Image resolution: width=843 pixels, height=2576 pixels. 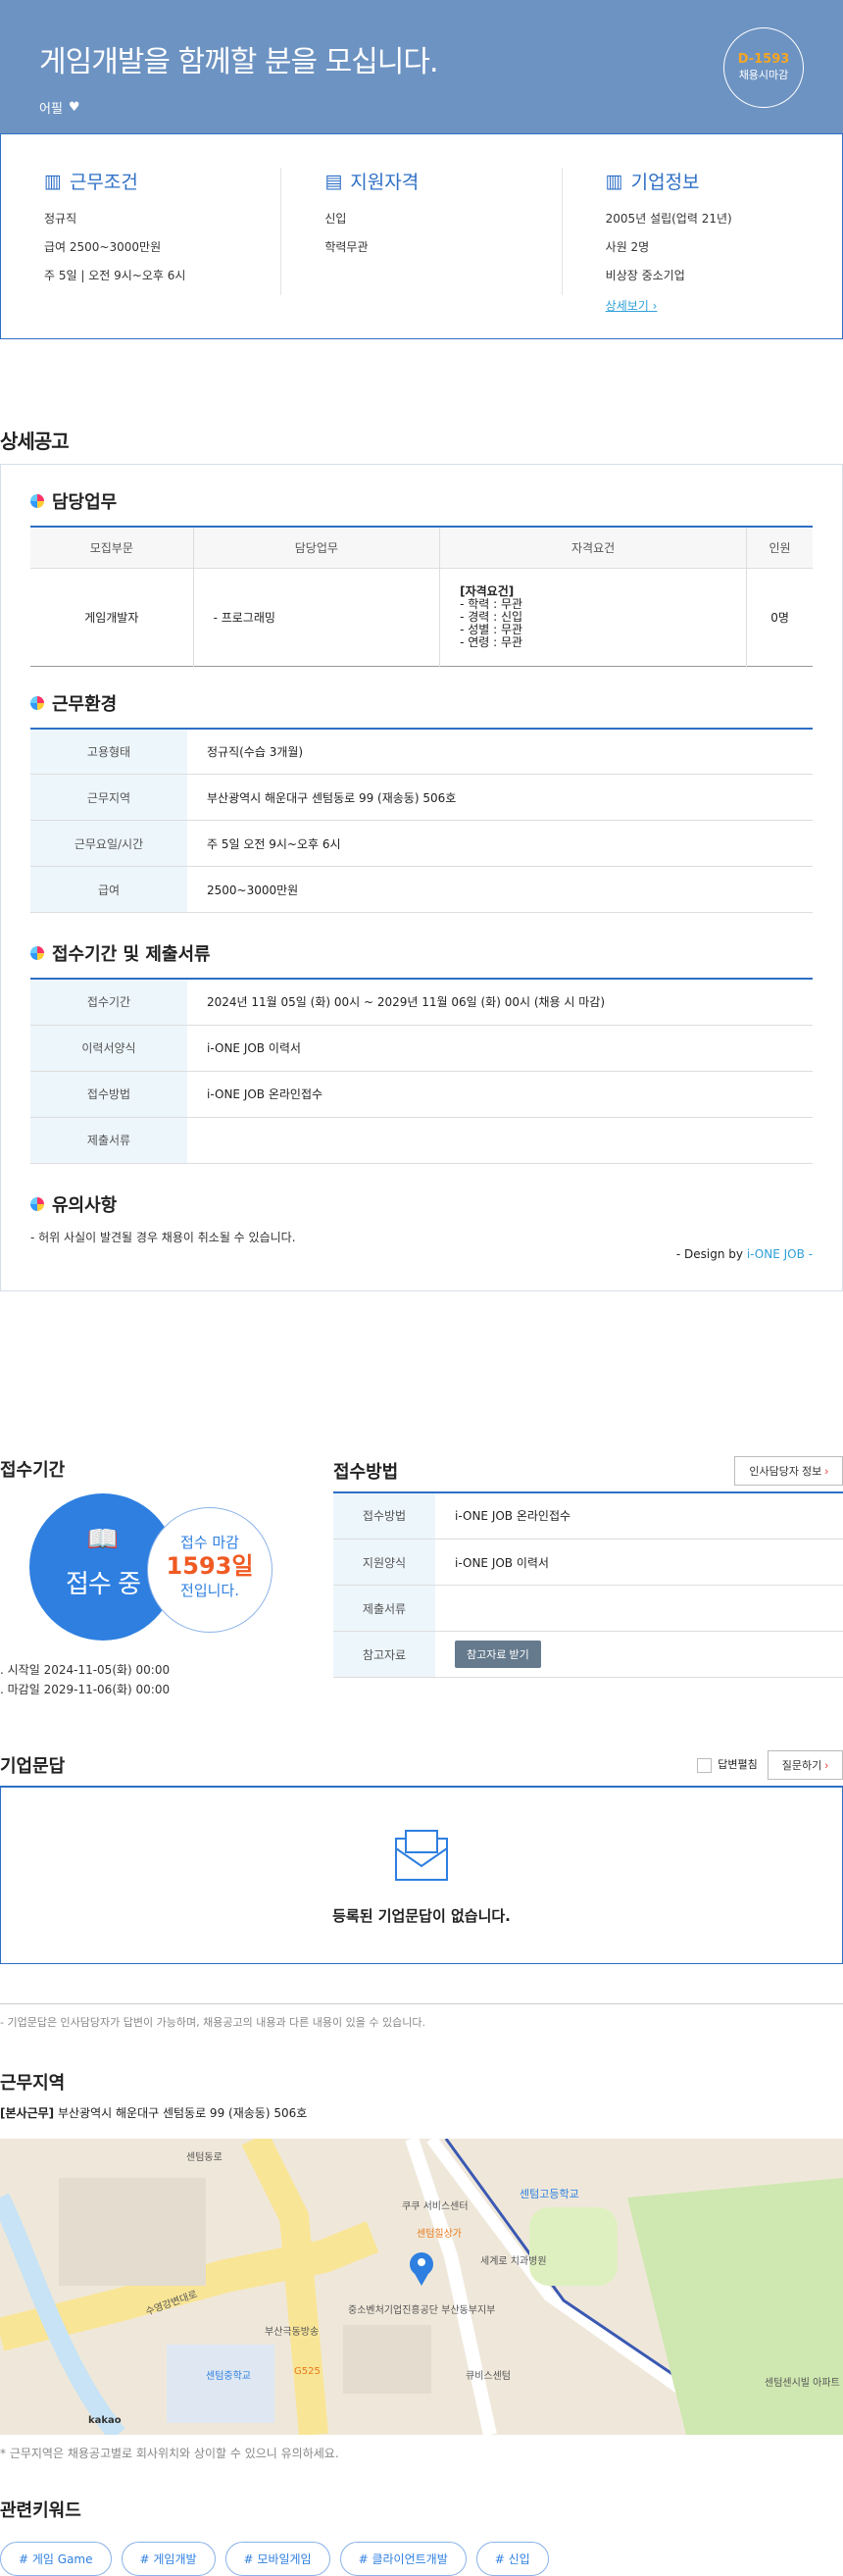 I want to click on keywords-title: 관련키워드, so click(x=40, y=2510).